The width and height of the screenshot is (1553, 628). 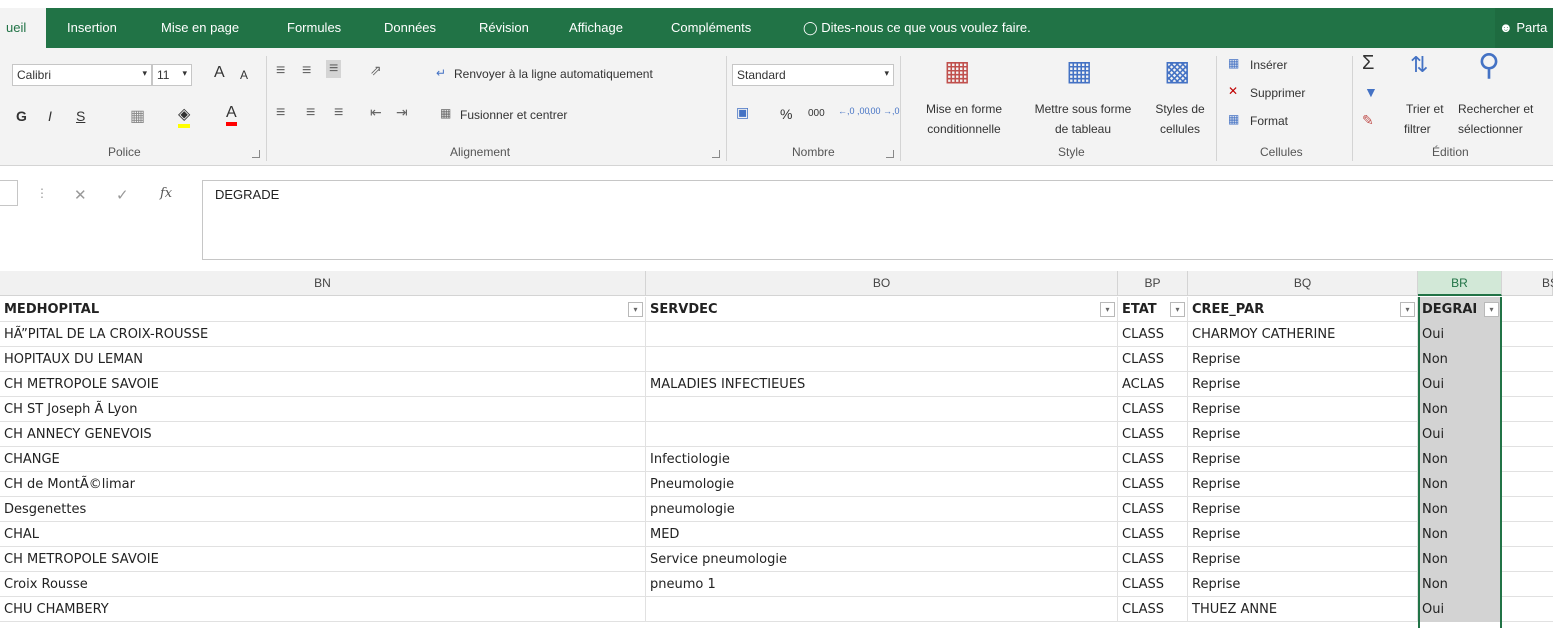 What do you see at coordinates (280, 71) in the screenshot?
I see `align-top-icon: ≡` at bounding box center [280, 71].